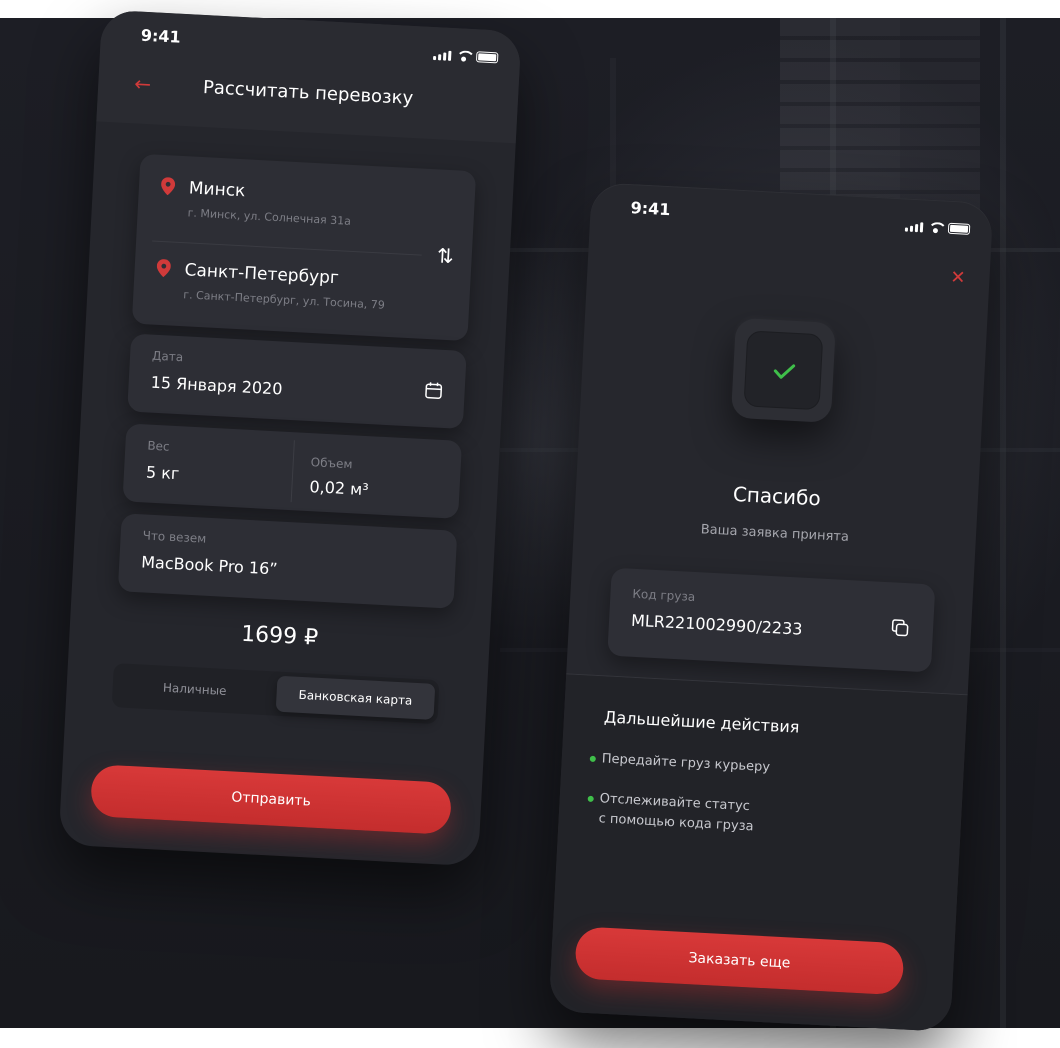  Describe the element at coordinates (777, 496) in the screenshot. I see `success-title: Спасибо` at that location.